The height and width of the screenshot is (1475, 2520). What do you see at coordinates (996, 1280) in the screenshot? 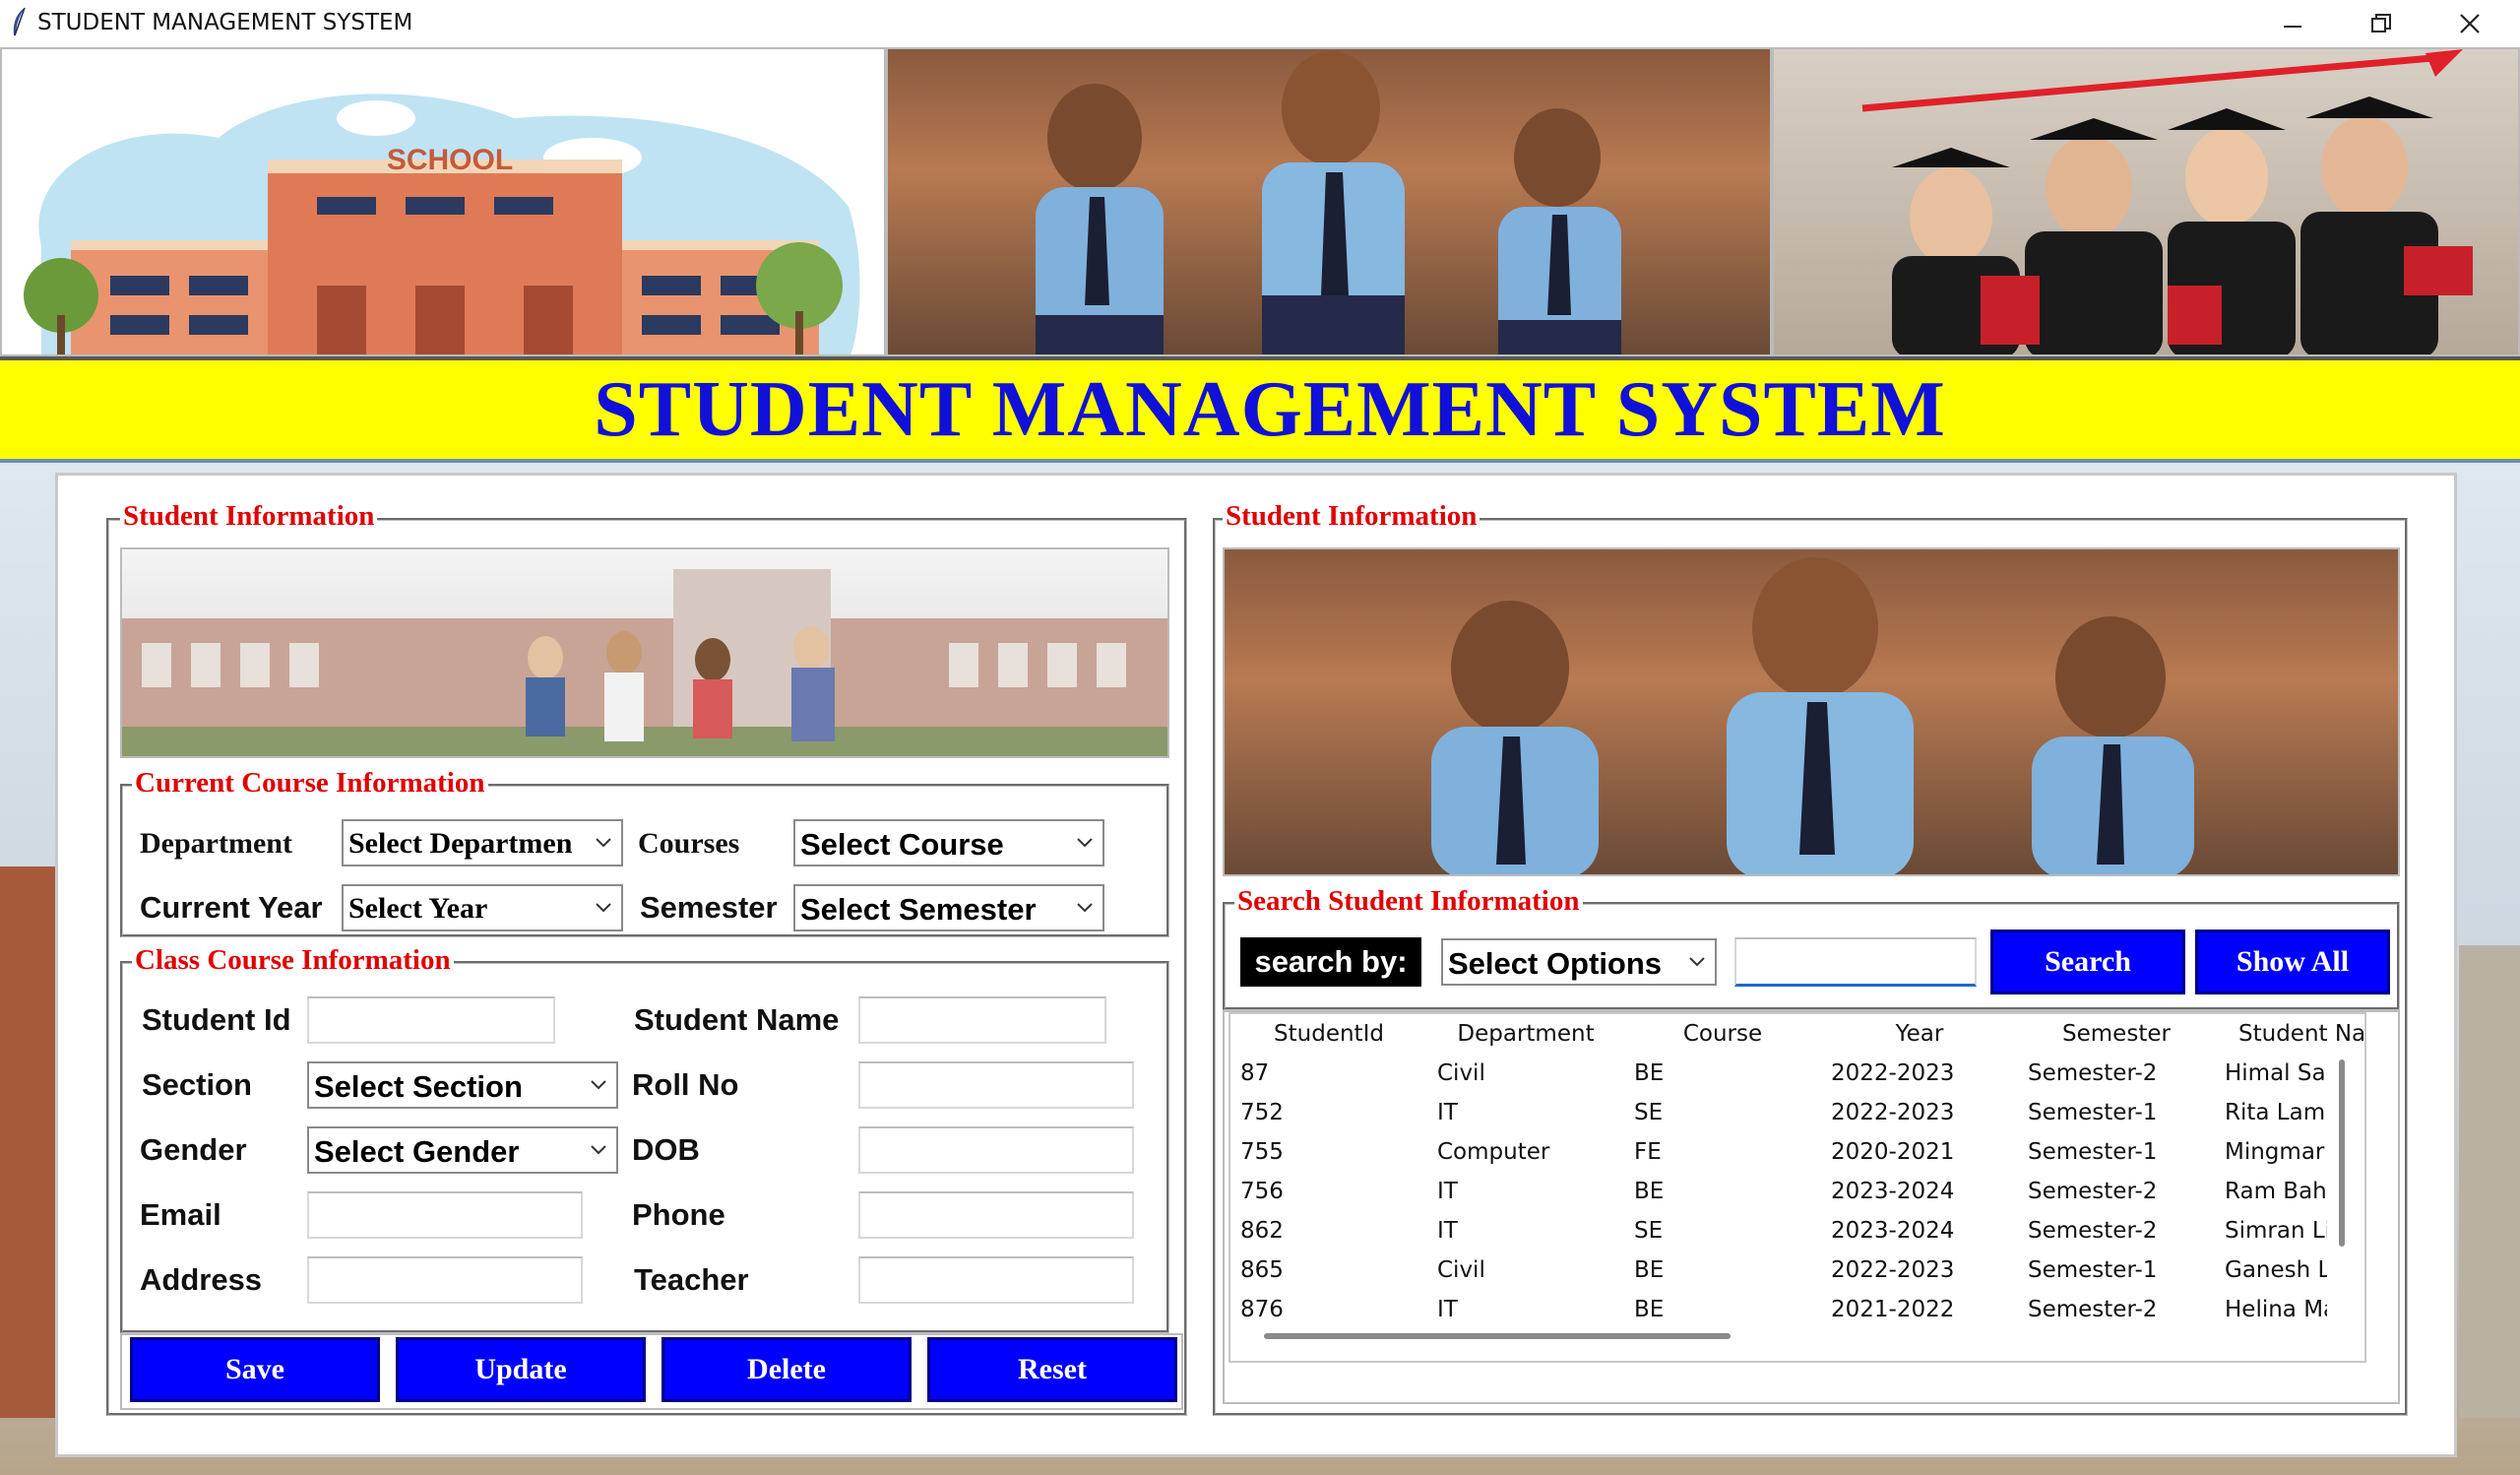
I see `teacher-input` at bounding box center [996, 1280].